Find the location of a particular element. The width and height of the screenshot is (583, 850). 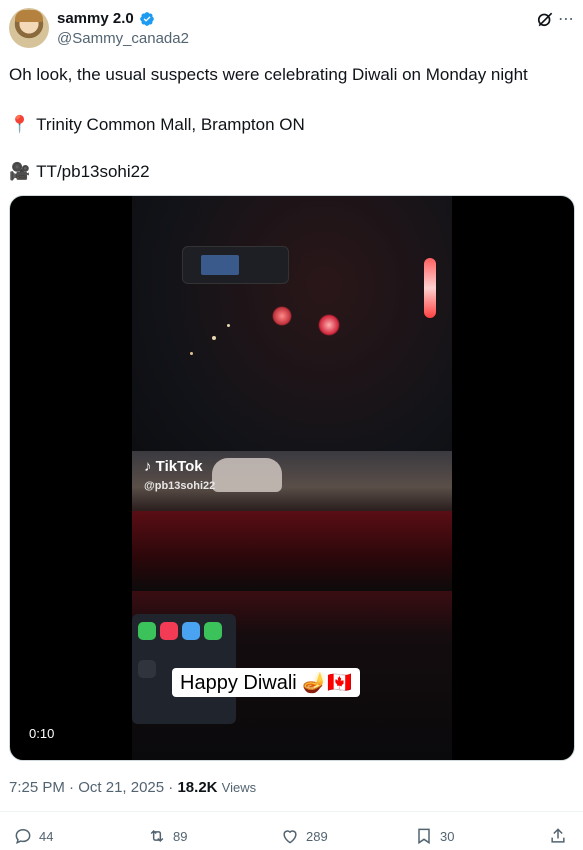

video-caption: Happy Diwali 🪔🇨🇦 is located at coordinates (266, 682).